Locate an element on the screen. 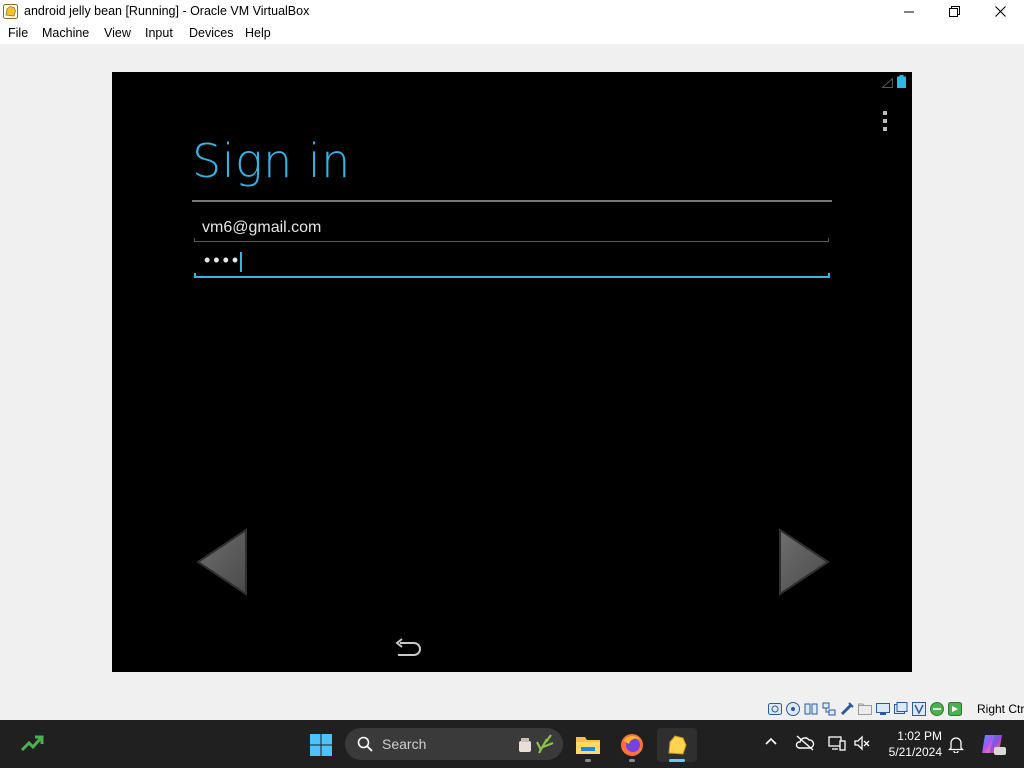 This screenshot has width=1024, height=768. menu-file: File is located at coordinates (18, 33).